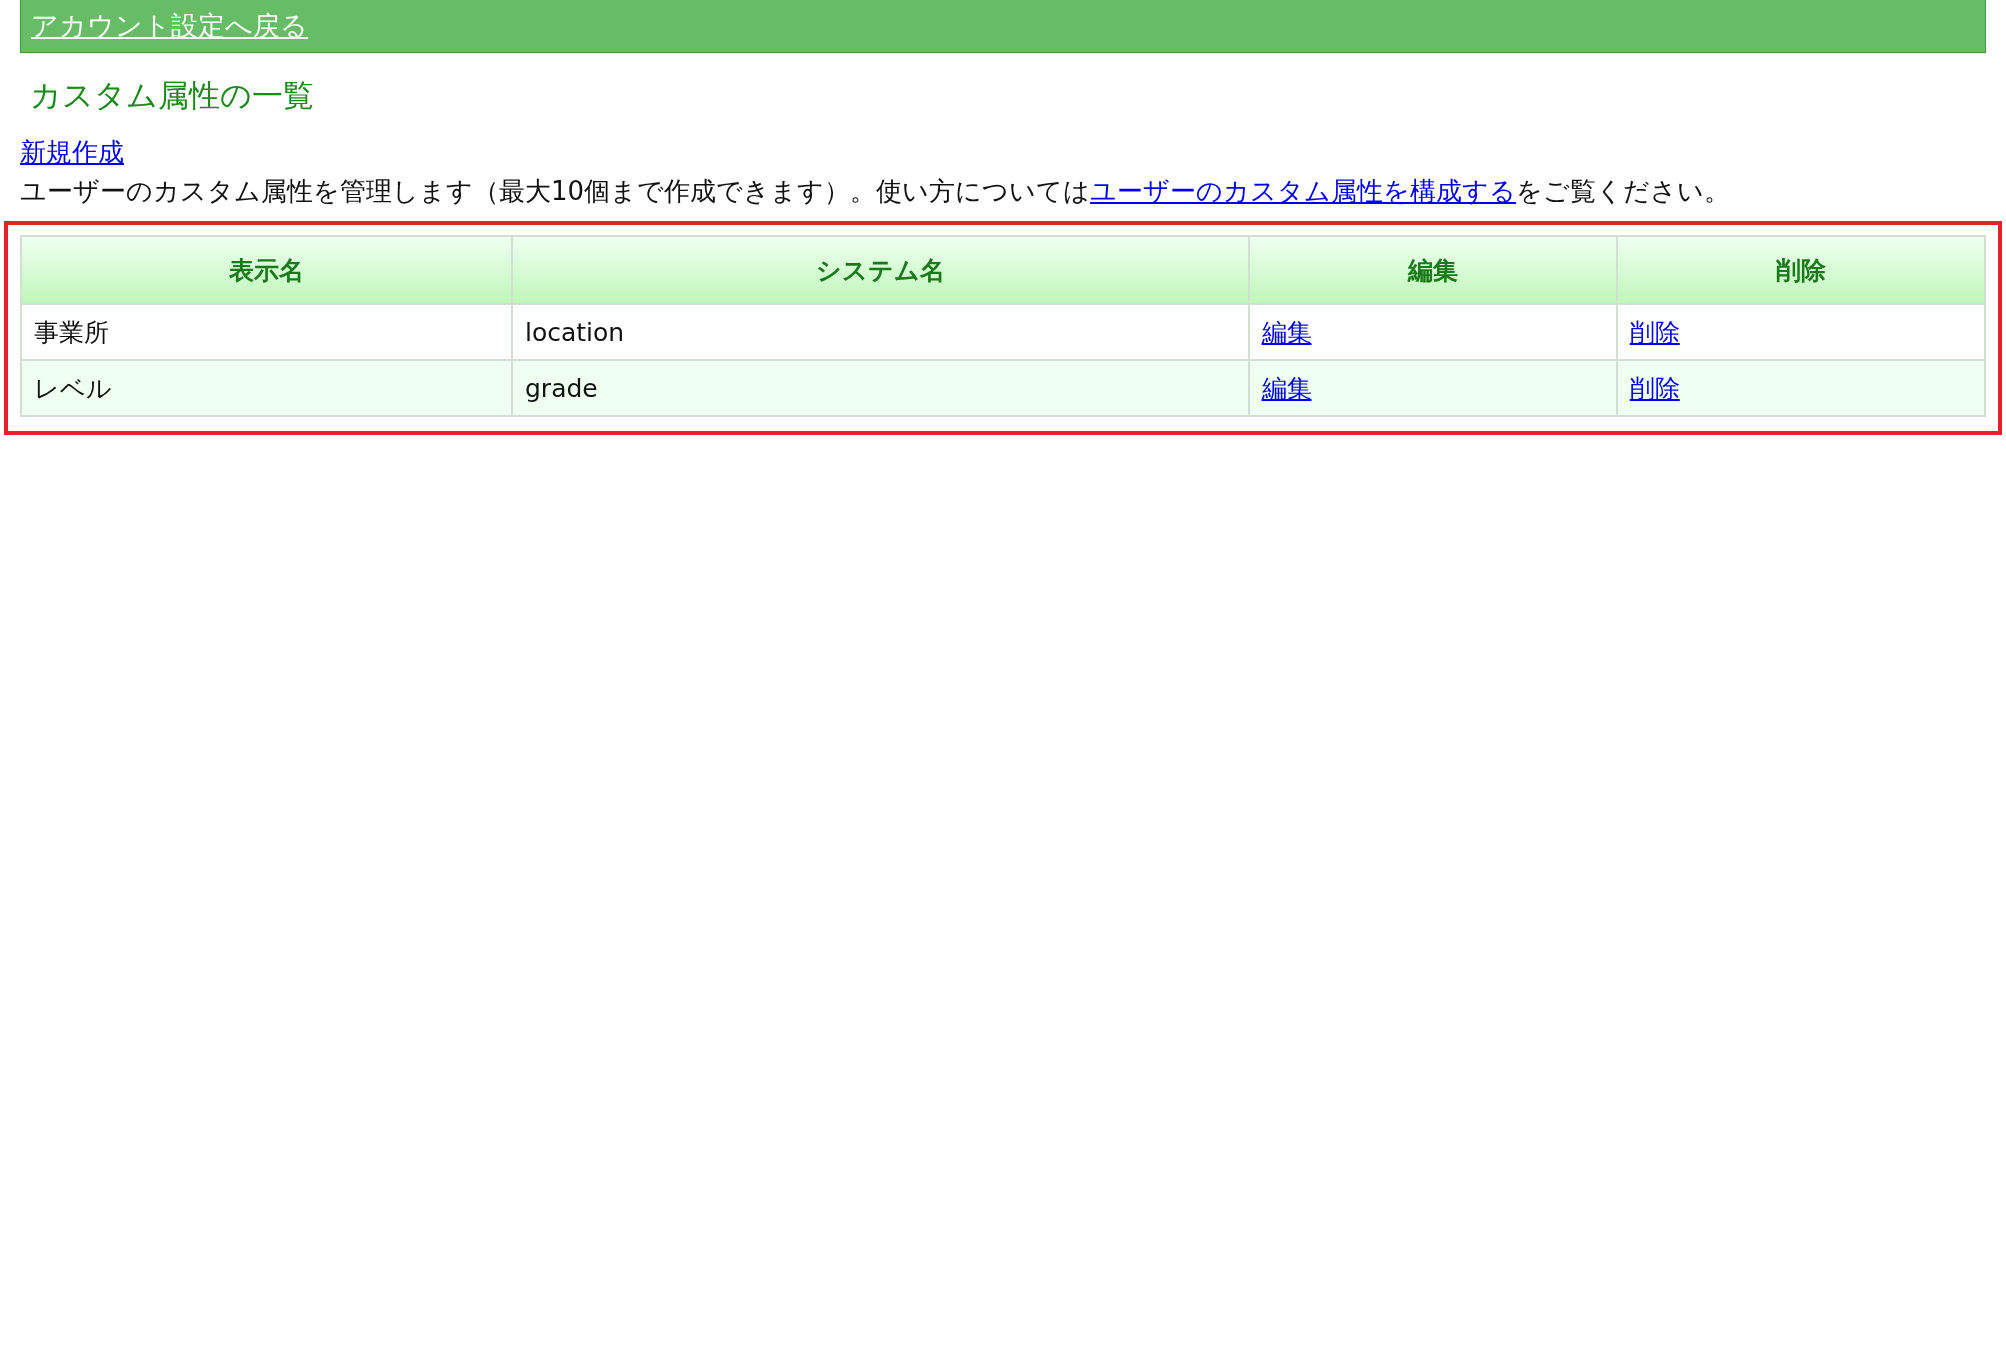 The height and width of the screenshot is (1358, 2006). I want to click on table-cell: location, so click(880, 332).